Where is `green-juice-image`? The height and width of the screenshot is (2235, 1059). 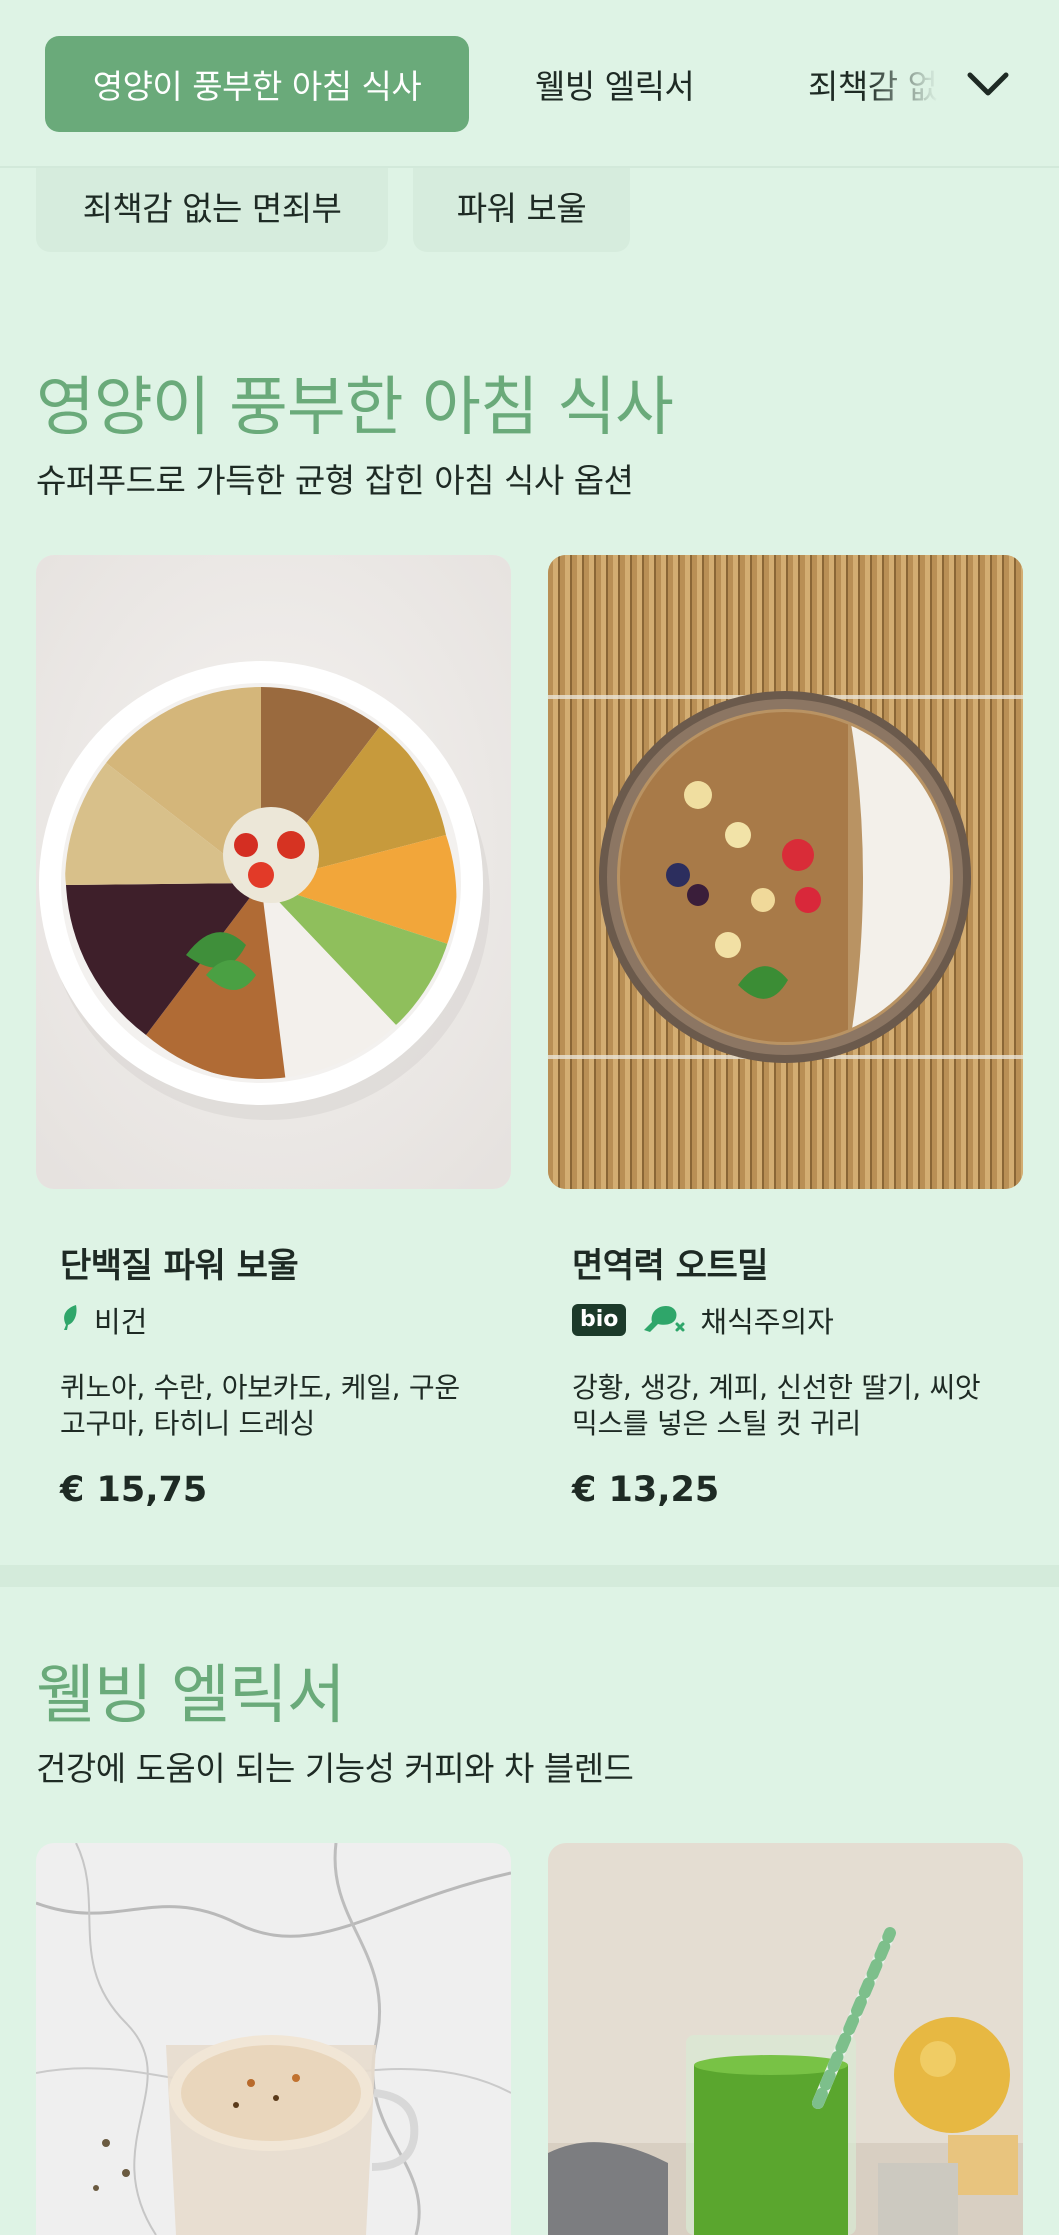
green-juice-image is located at coordinates (785, 2039).